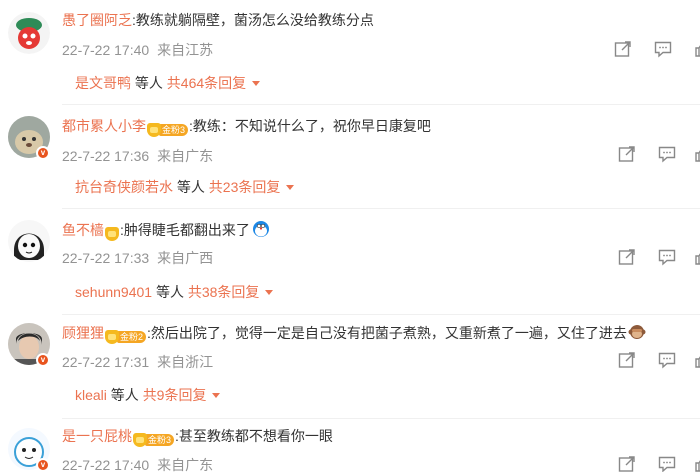 The height and width of the screenshot is (472, 700). What do you see at coordinates (104, 126) in the screenshot?
I see `comment-username: 都市累人小李` at bounding box center [104, 126].